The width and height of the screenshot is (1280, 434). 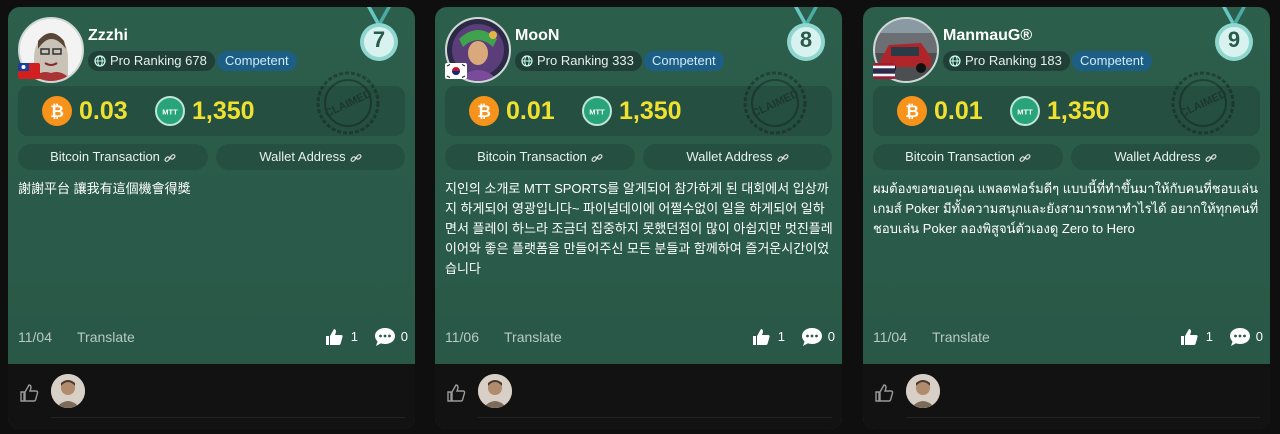 I want to click on username: ManmauG®, so click(x=987, y=36).